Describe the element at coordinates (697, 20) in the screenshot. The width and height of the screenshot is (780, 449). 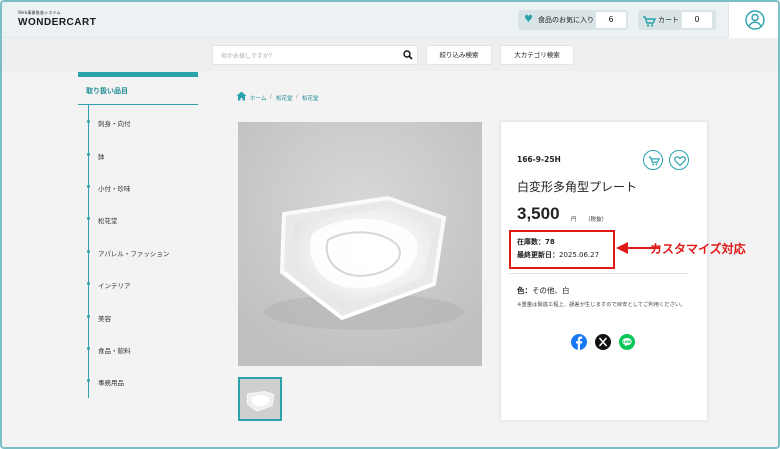
I see `cart-count: 0` at that location.